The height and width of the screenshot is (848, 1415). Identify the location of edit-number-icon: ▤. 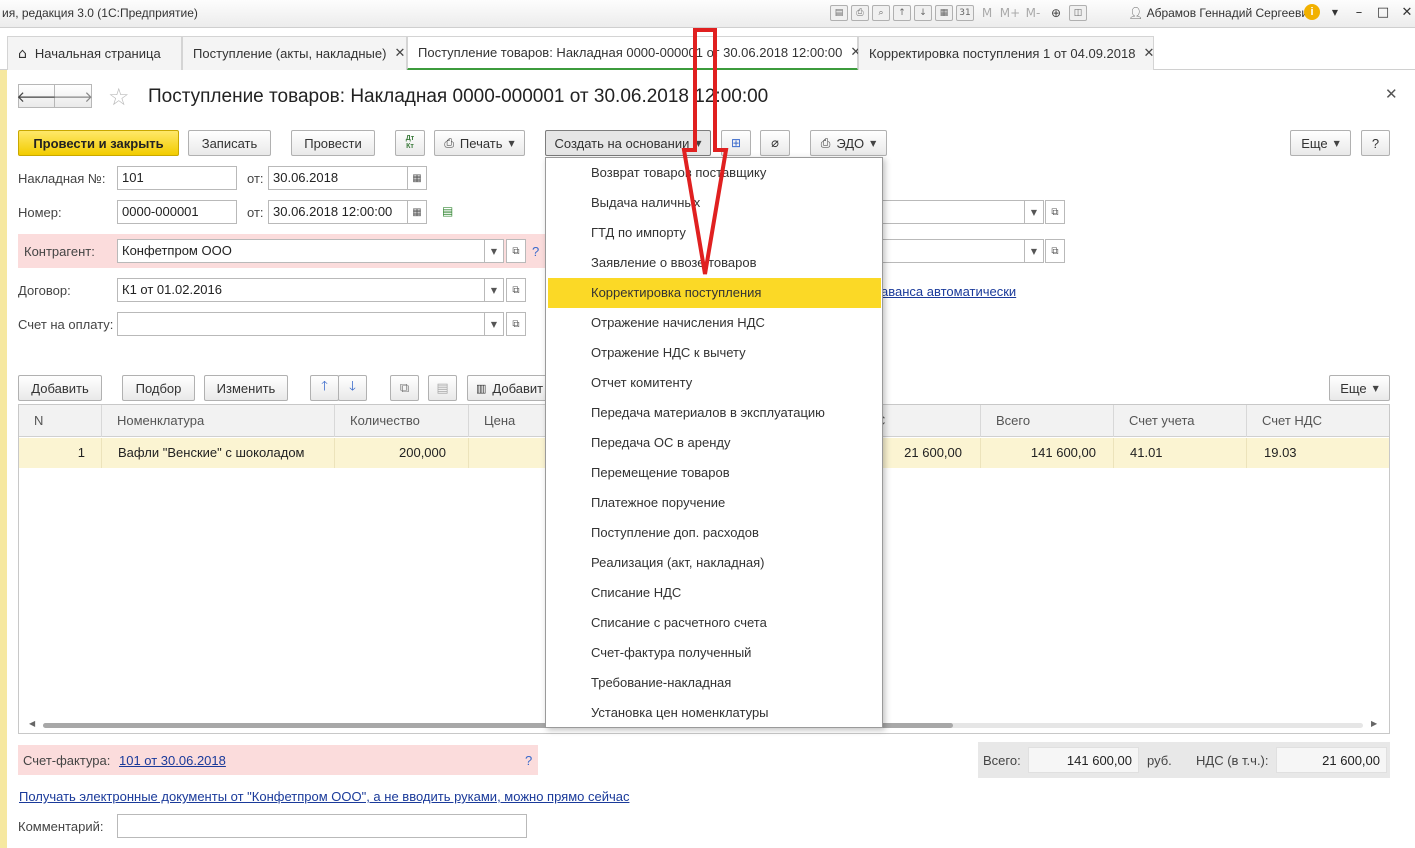
(447, 211).